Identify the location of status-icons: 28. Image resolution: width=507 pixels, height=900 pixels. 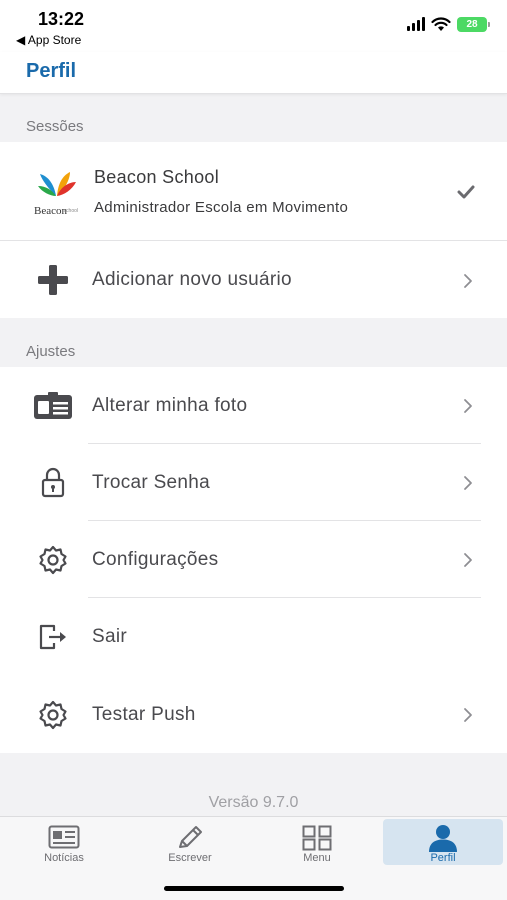
(448, 24).